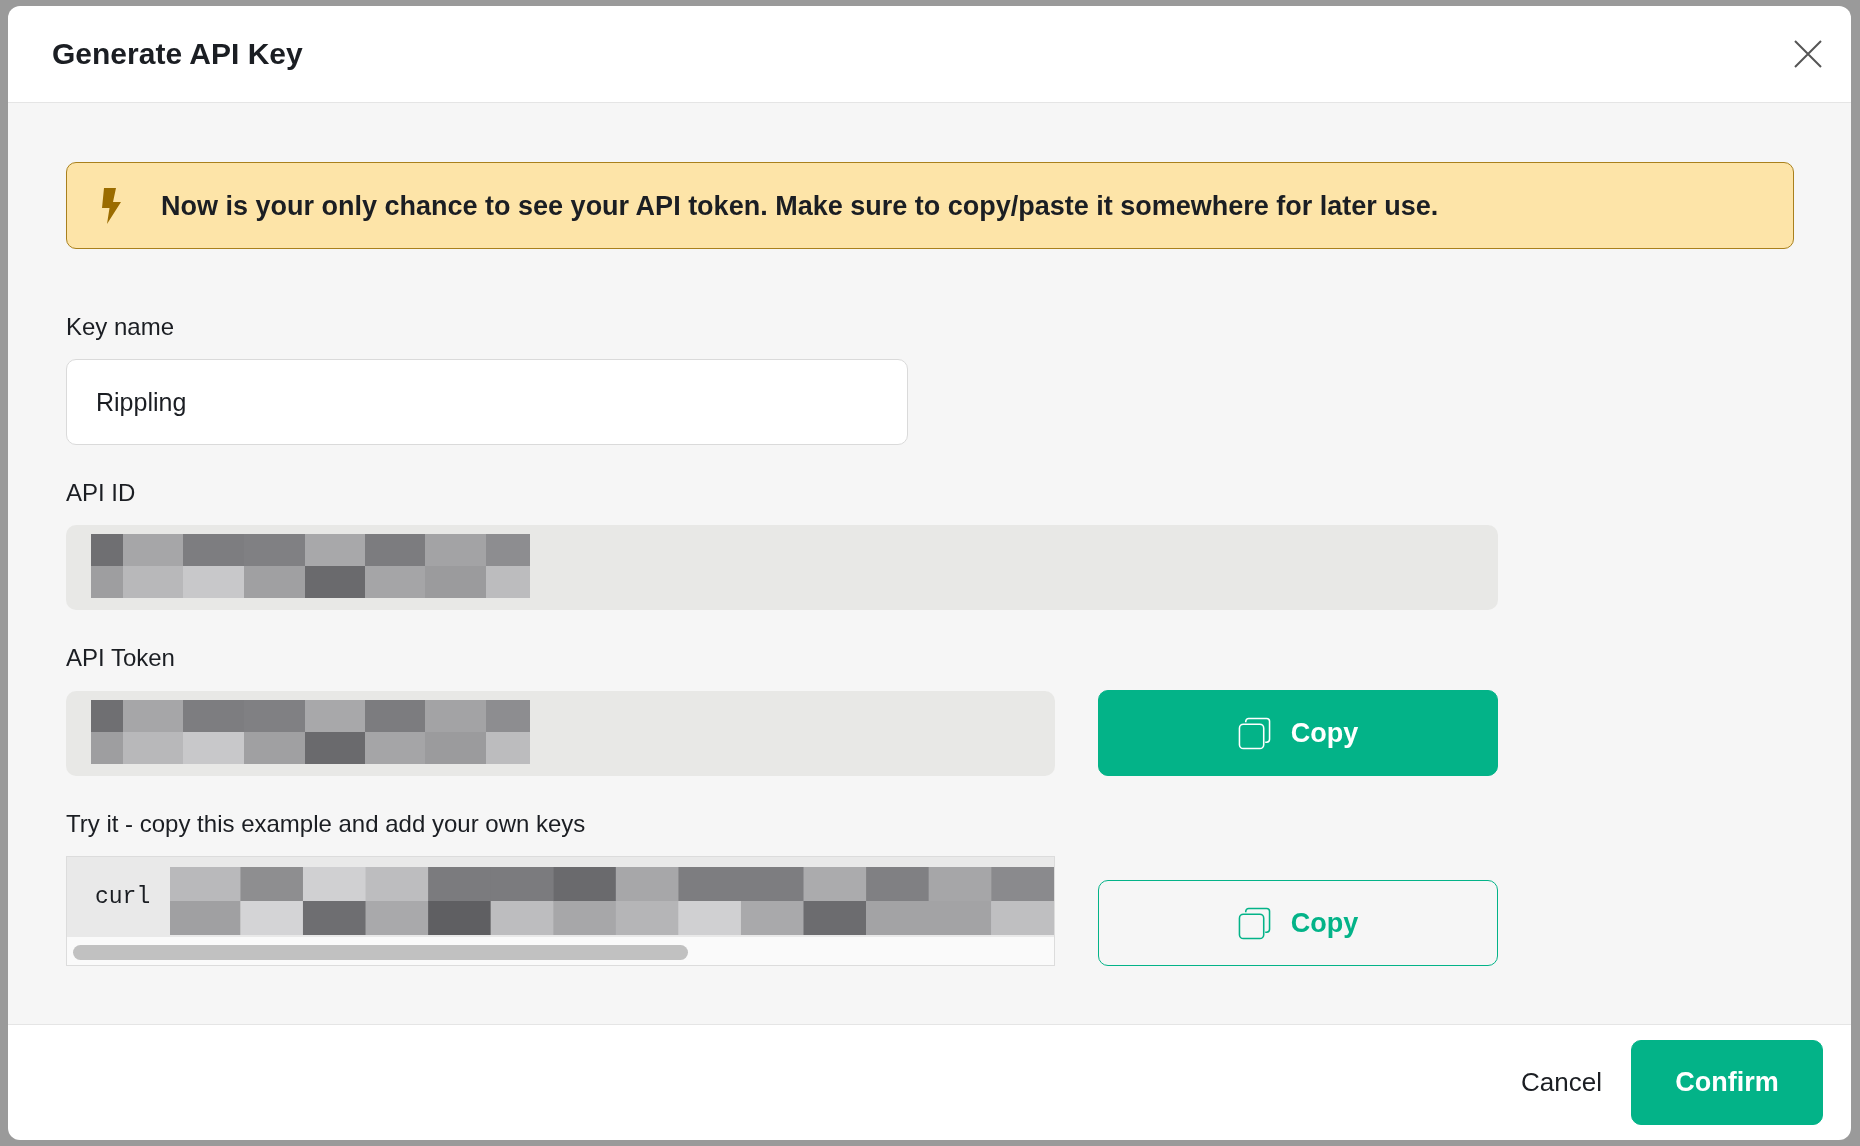 This screenshot has height=1146, width=1860. I want to click on confirm-button: Confirm, so click(1727, 1082).